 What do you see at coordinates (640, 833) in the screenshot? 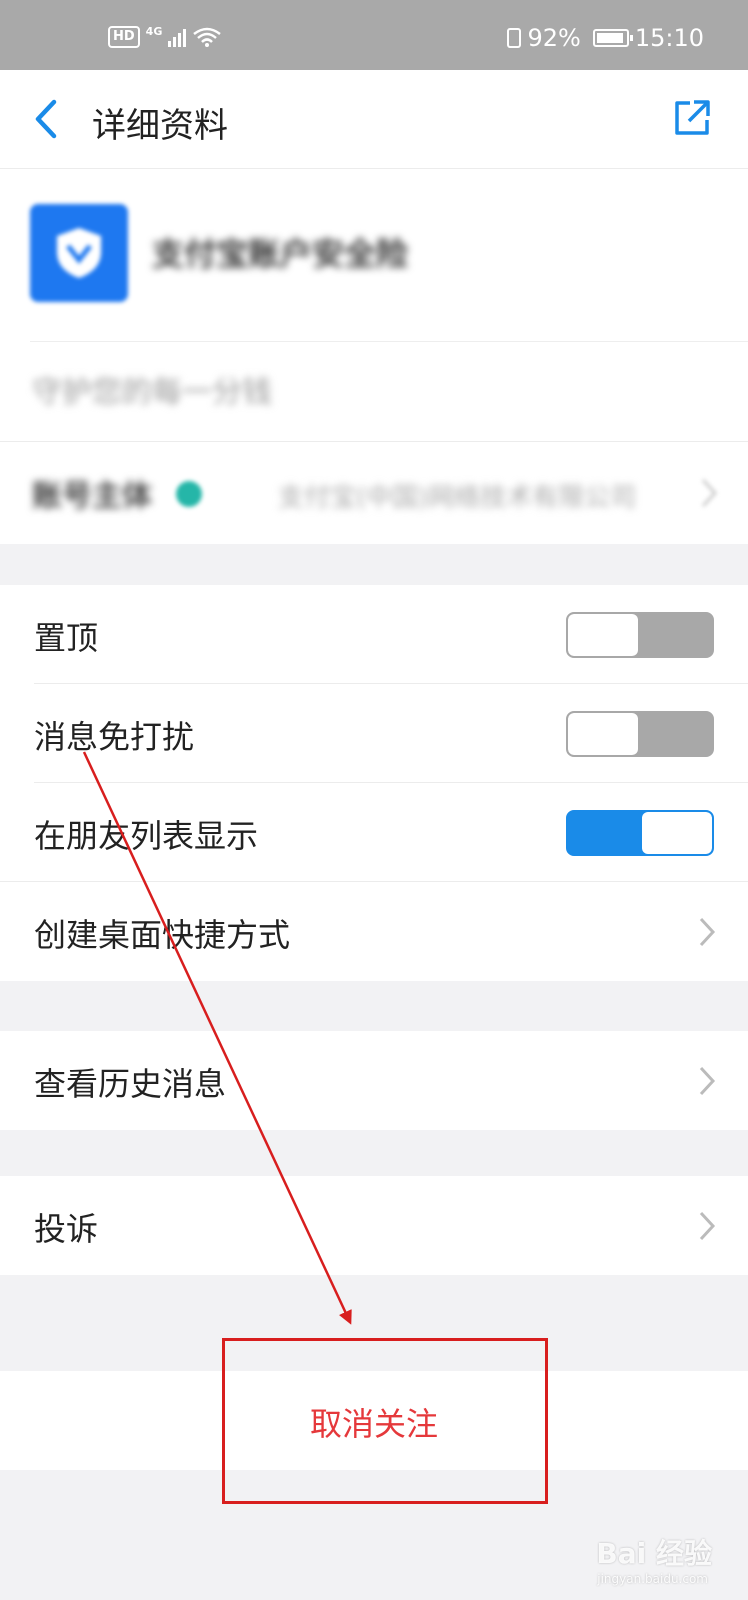
I see `show-in-list-toggle` at bounding box center [640, 833].